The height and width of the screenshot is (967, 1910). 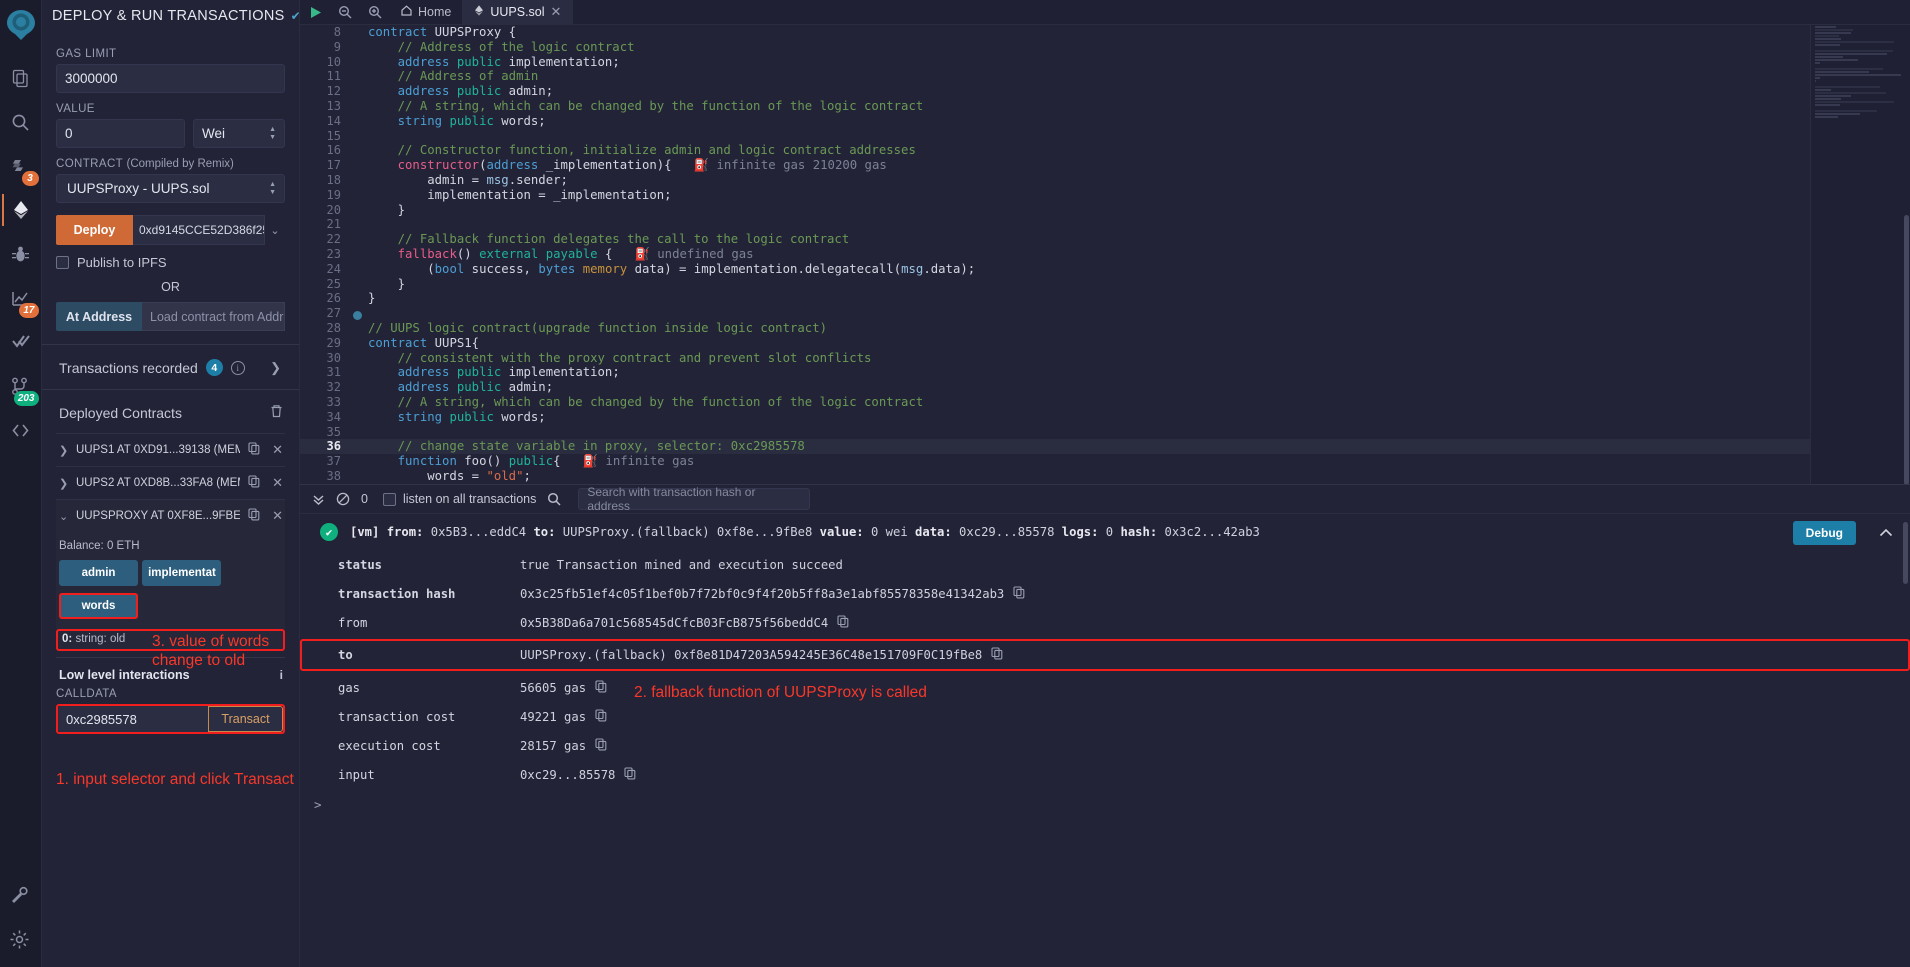 What do you see at coordinates (170, 262) in the screenshot?
I see `publish-ipfs-row: Publish to IPFS` at bounding box center [170, 262].